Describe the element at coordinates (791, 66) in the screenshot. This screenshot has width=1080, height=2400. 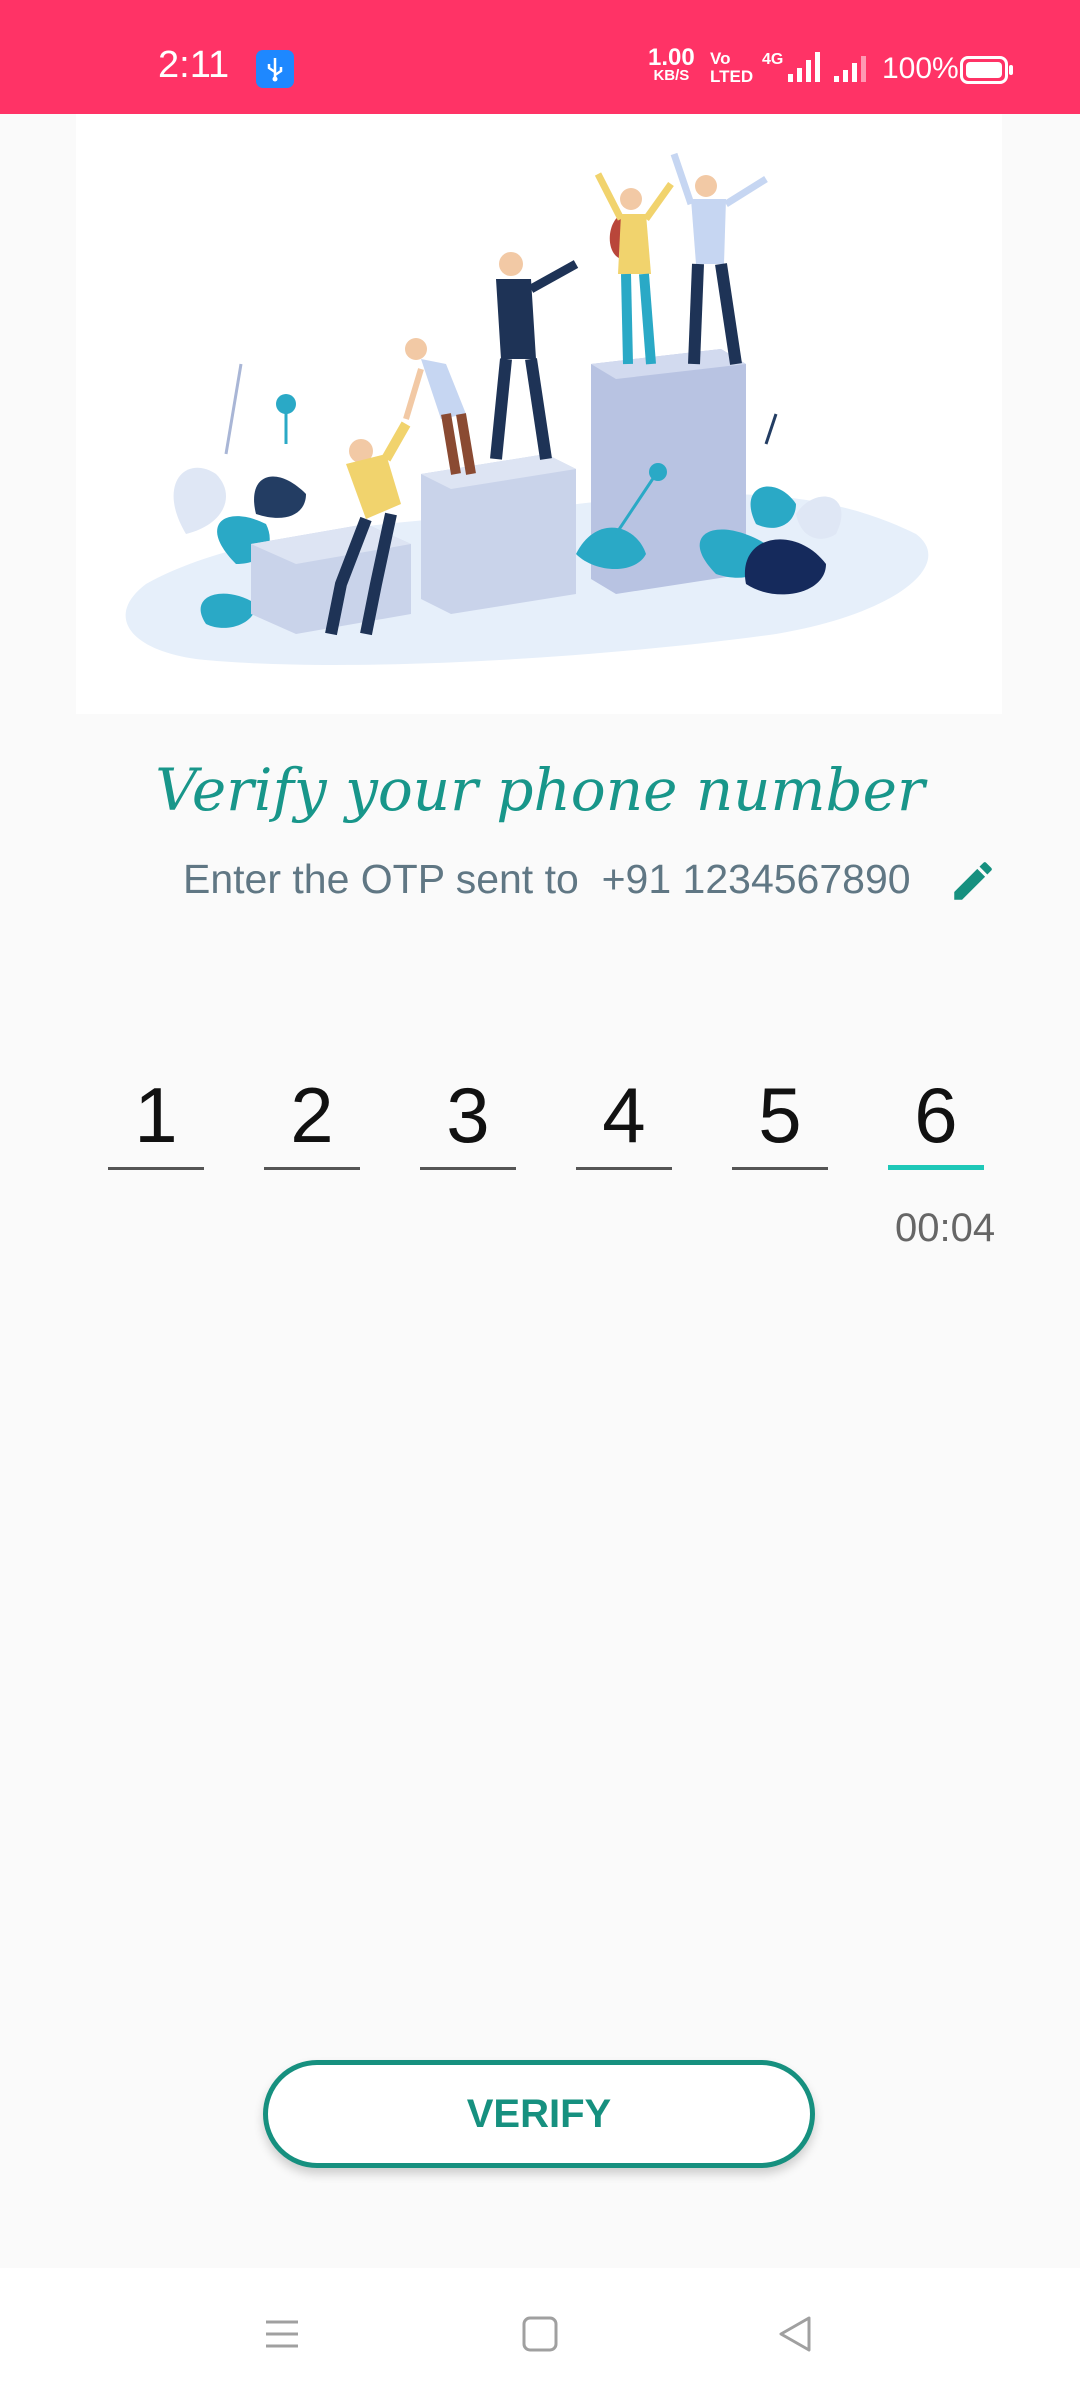
I see `signal-4g-icon: 4G` at that location.